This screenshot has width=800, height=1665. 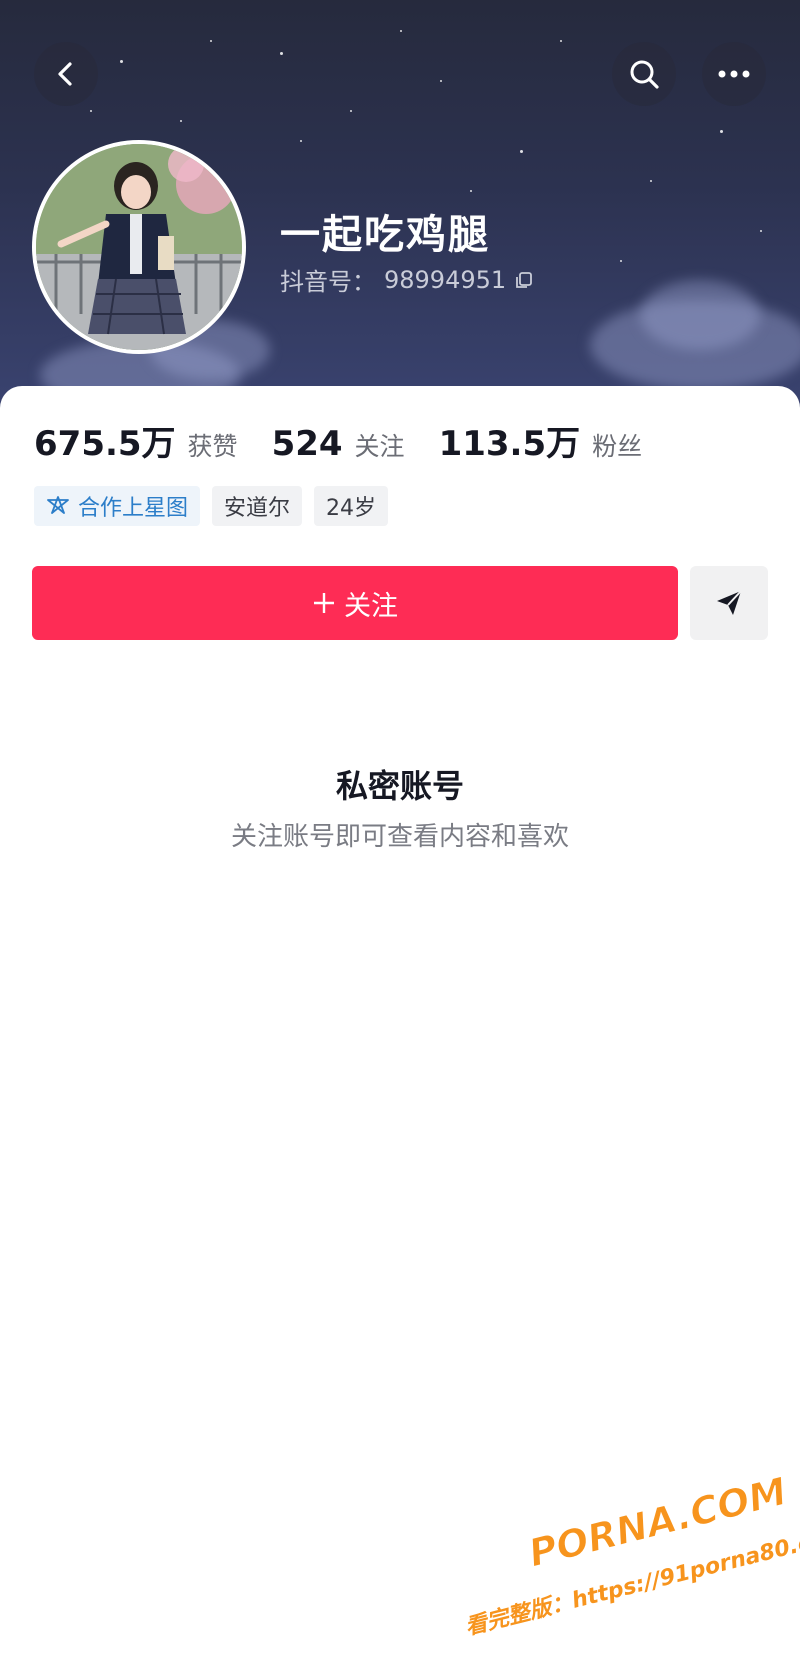 I want to click on stat-followers: 113.5万 粉丝, so click(x=541, y=440).